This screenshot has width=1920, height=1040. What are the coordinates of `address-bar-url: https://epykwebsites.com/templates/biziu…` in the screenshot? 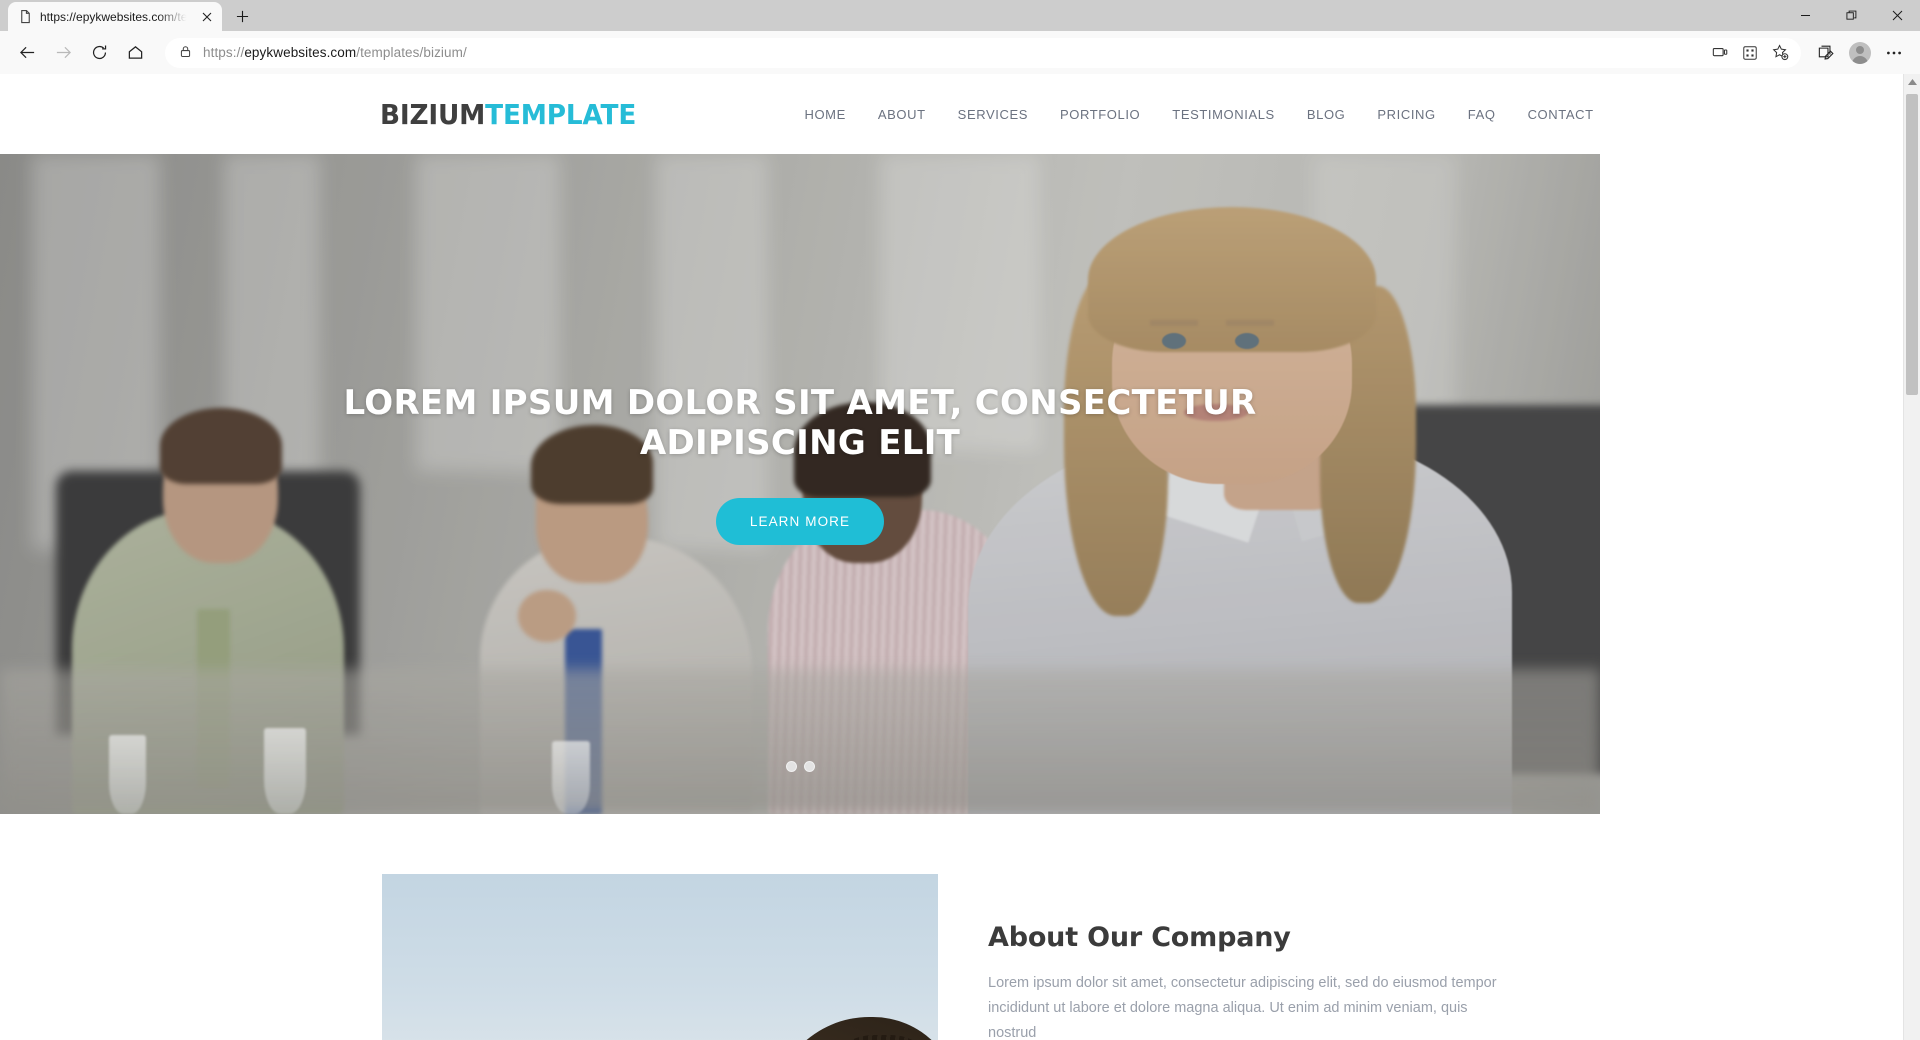 It's located at (335, 52).